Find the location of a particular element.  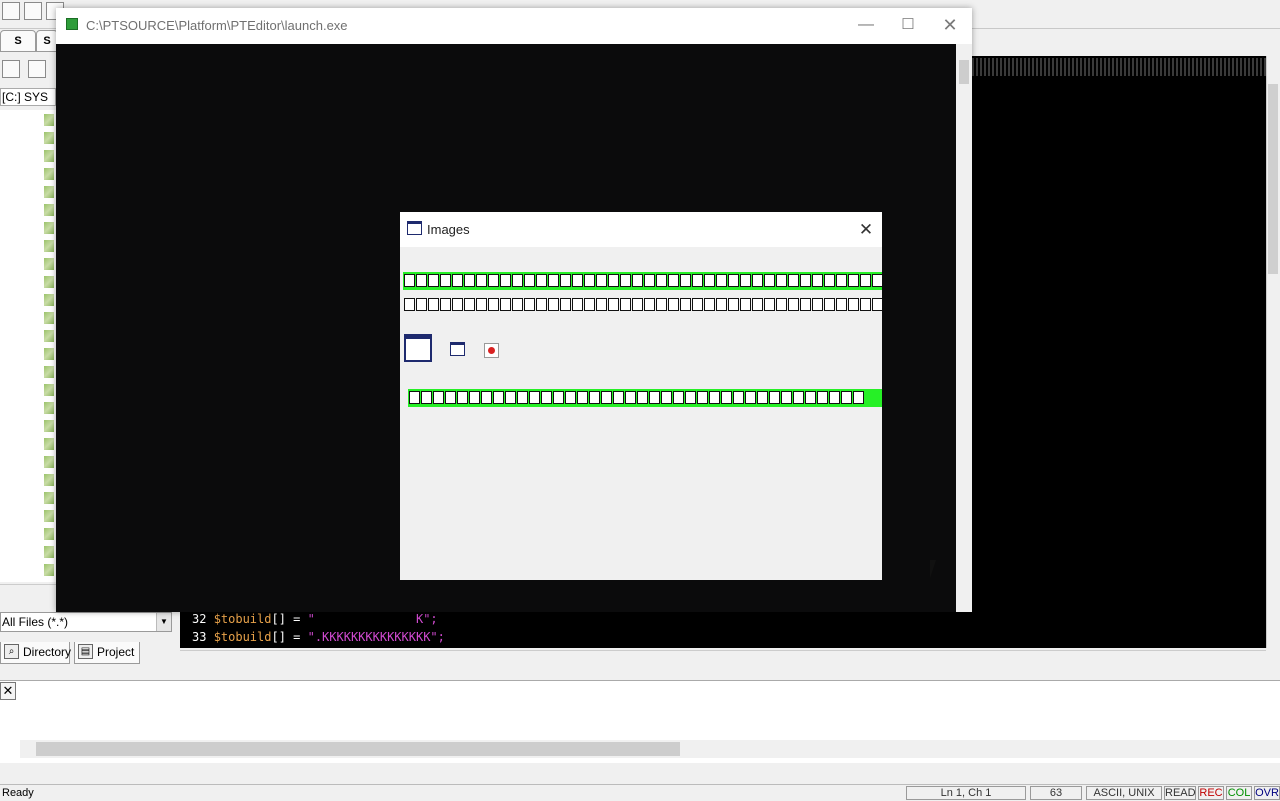

new-file-icon is located at coordinates (11, 11).